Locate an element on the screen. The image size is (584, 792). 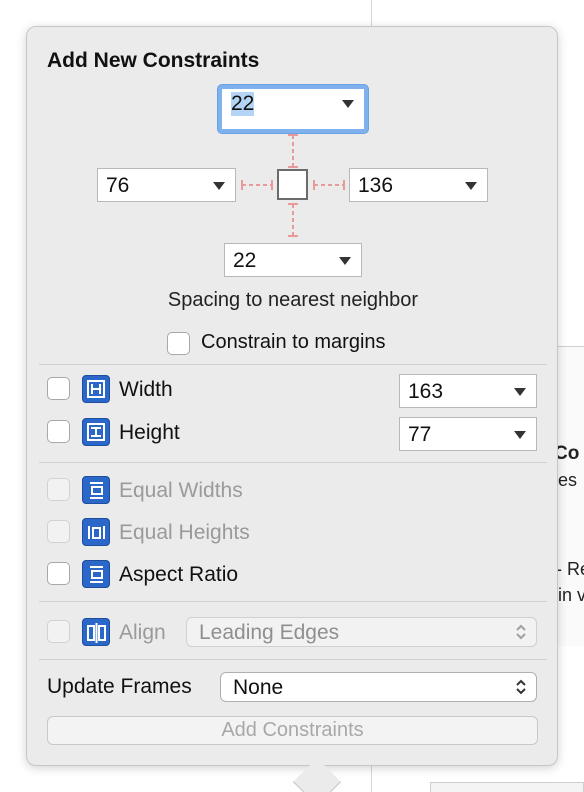
popover-arrow is located at coordinates (317, 774).